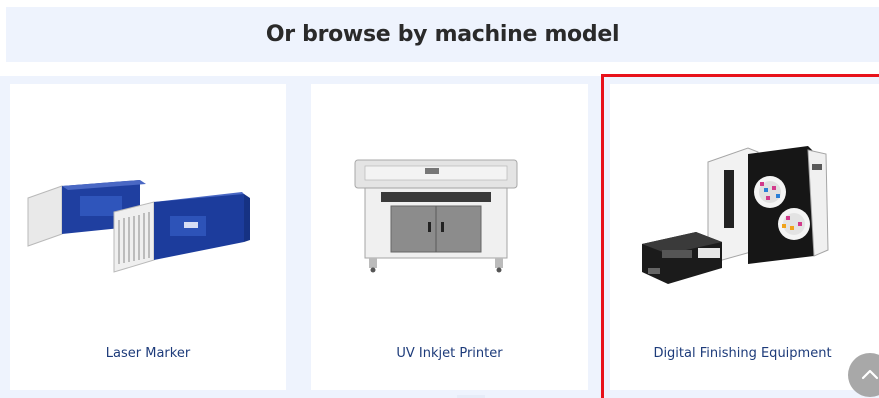  Describe the element at coordinates (148, 353) in the screenshot. I see `card-label-laser-marker: Laser Marker` at that location.